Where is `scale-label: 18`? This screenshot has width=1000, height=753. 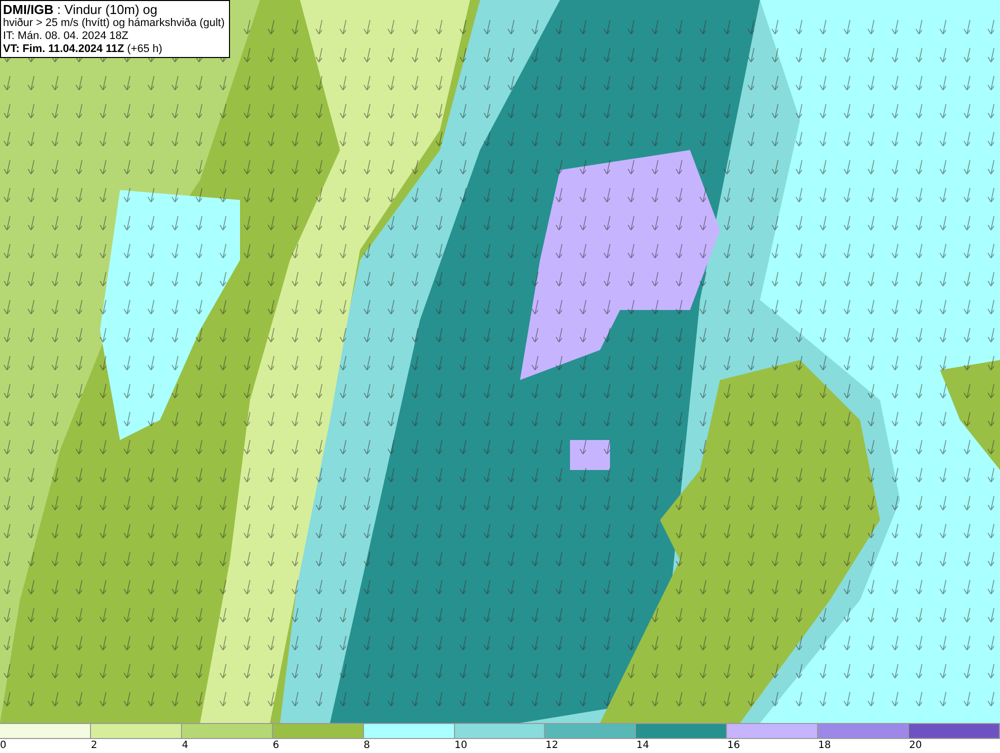 scale-label: 18 is located at coordinates (824, 746).